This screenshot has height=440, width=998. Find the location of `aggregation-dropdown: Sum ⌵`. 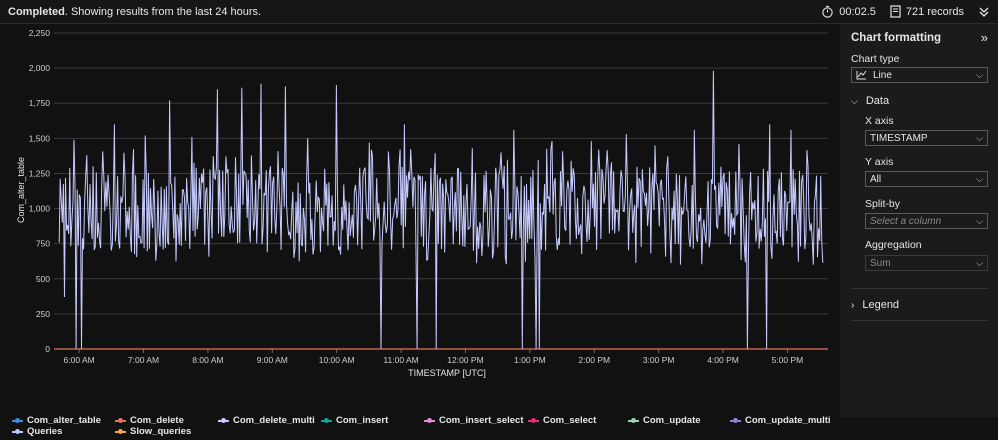

aggregation-dropdown: Sum ⌵ is located at coordinates (926, 263).